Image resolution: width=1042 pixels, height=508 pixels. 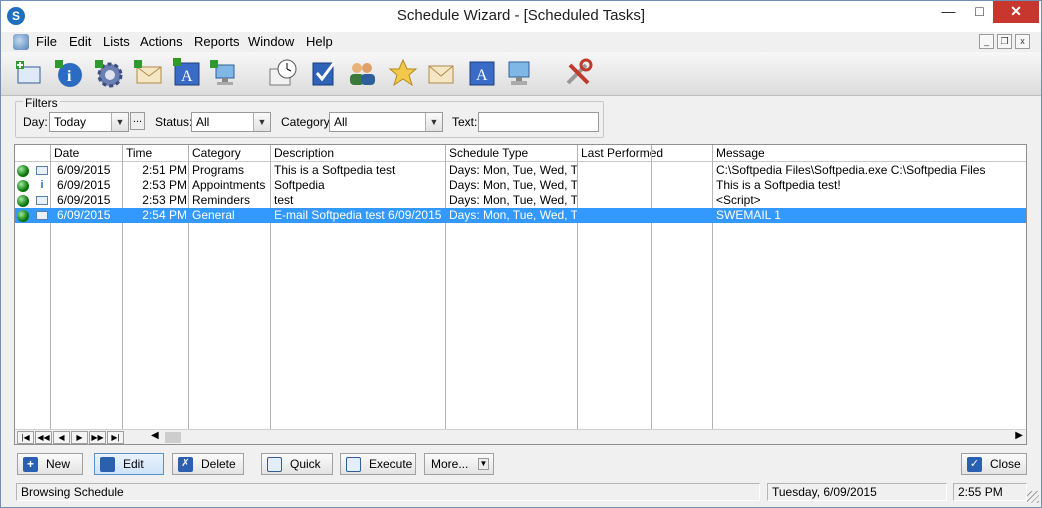 What do you see at coordinates (403, 73) in the screenshot?
I see `star-icon` at bounding box center [403, 73].